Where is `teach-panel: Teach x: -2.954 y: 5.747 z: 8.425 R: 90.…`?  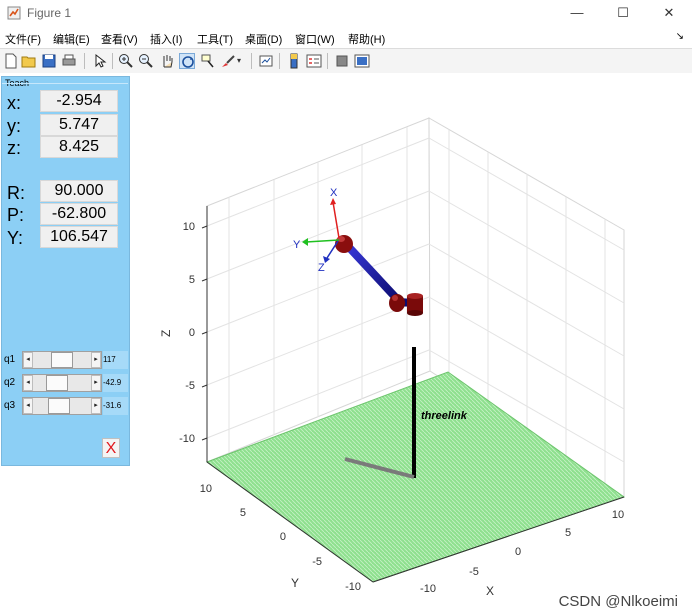 teach-panel: Teach x: -2.954 y: 5.747 z: 8.425 R: 90.… is located at coordinates (65, 271).